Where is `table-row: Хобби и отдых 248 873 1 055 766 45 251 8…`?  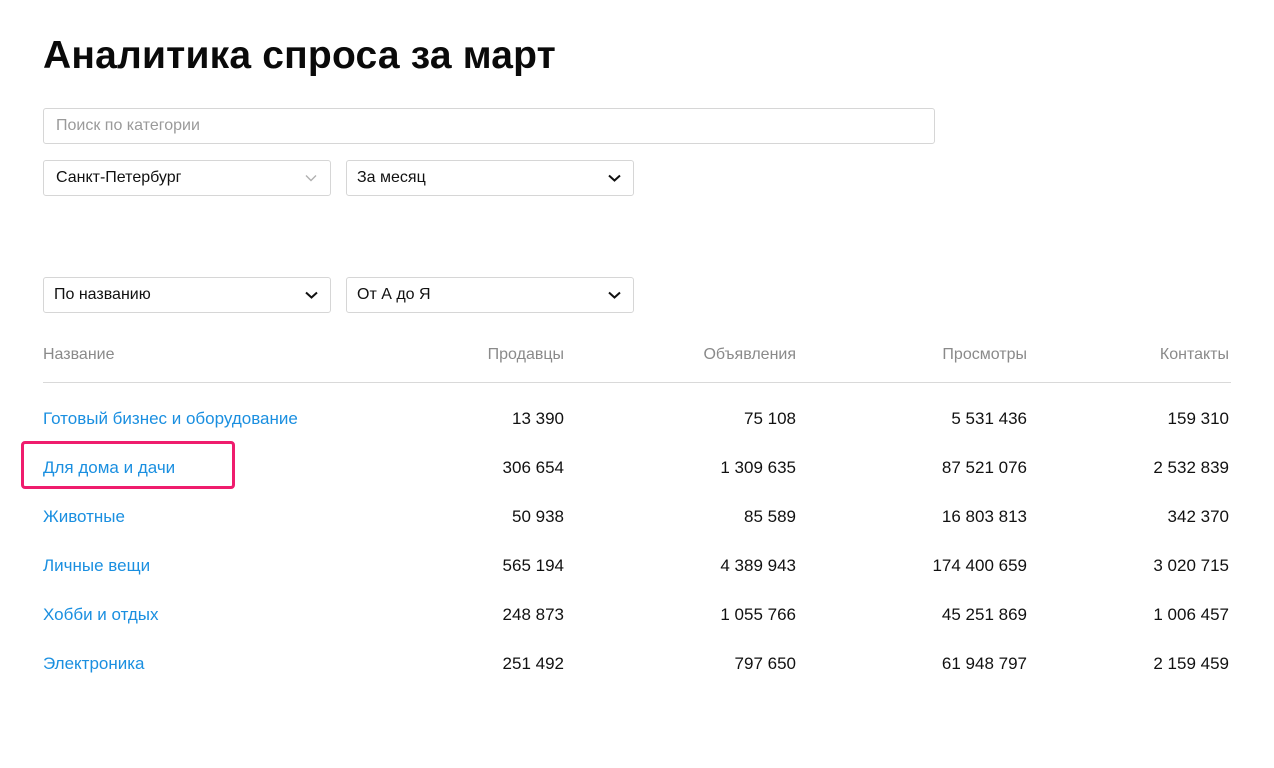
table-row: Хобби и отдых 248 873 1 055 766 45 251 8… is located at coordinates (637, 617).